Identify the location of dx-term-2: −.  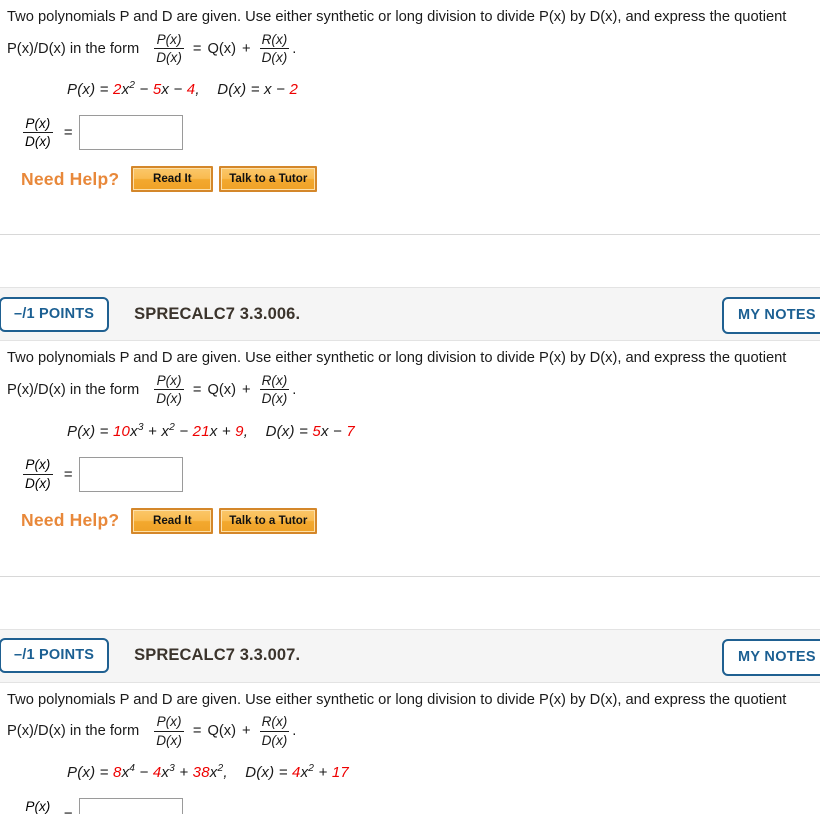
(337, 431).